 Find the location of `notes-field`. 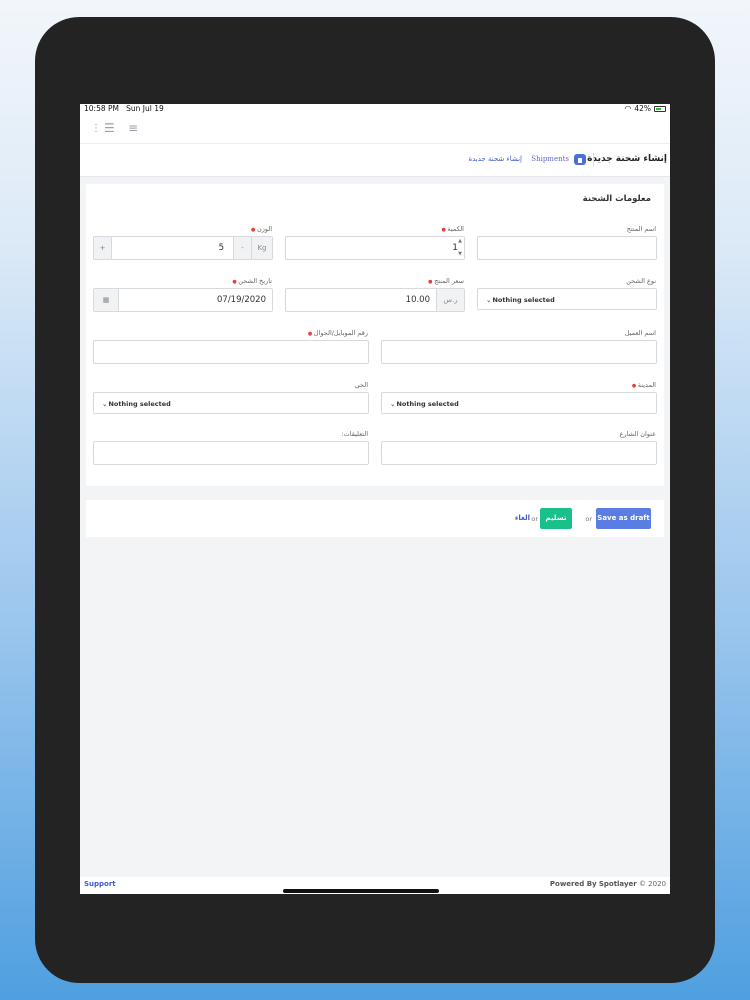

notes-field is located at coordinates (231, 453).